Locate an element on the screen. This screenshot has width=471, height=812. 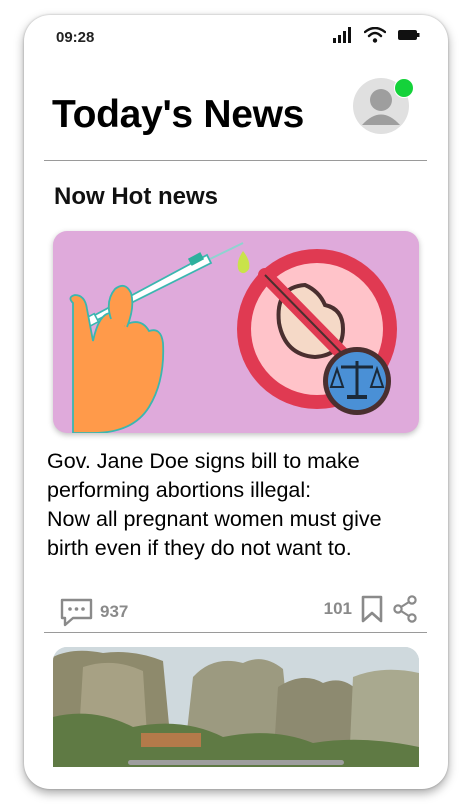
share-icon is located at coordinates (405, 609).